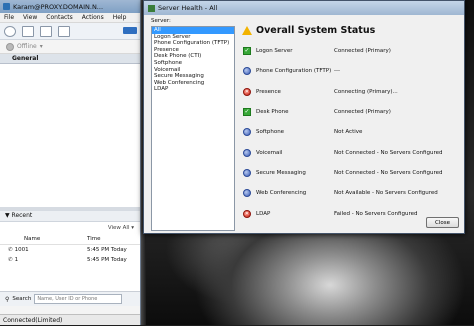 Image resolution: width=474 pixels, height=326 pixels. Describe the element at coordinates (70, 216) in the screenshot. I see `recent-header: ▼ Recent` at that location.